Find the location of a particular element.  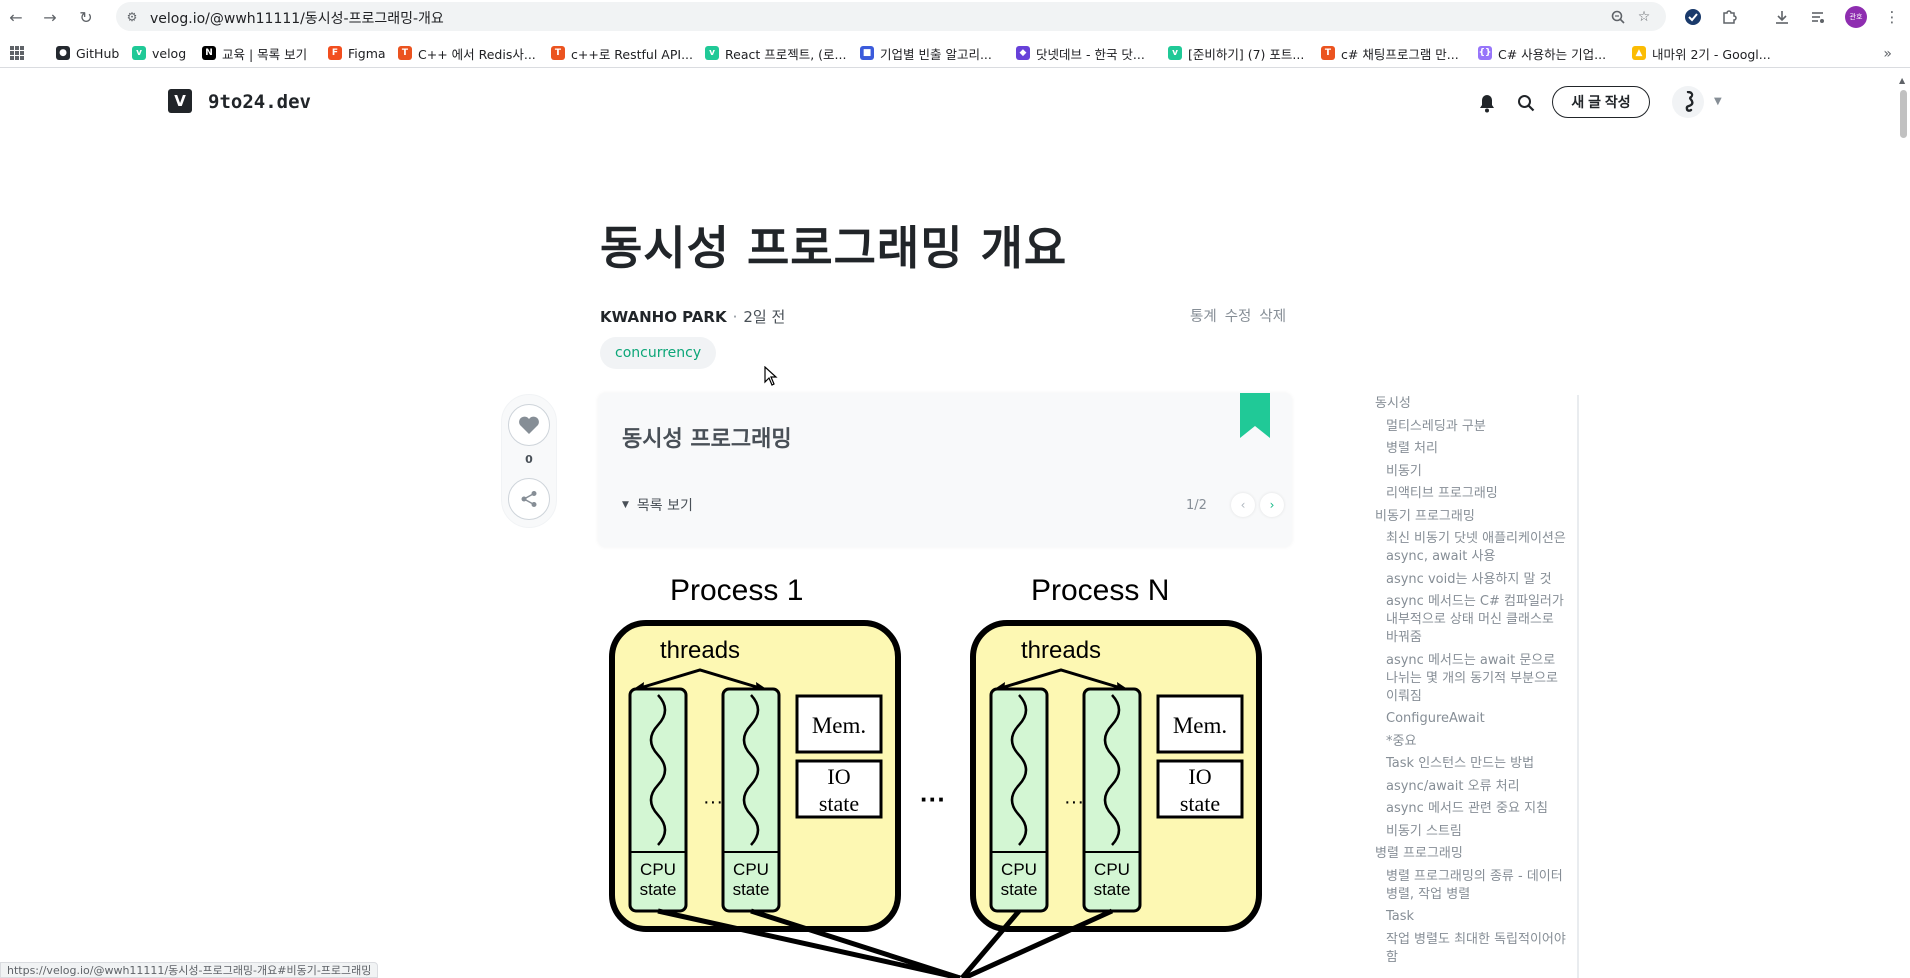

forward-icon: → is located at coordinates (50, 17).